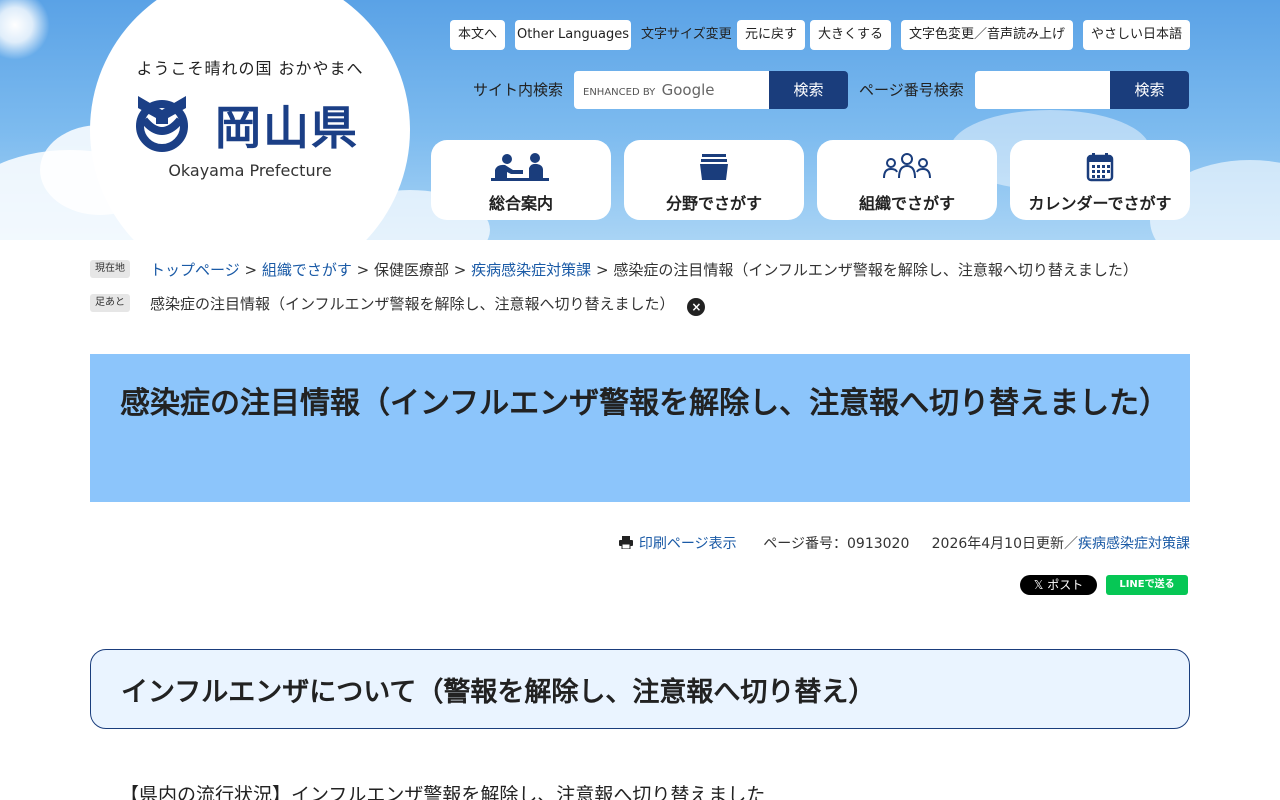 This screenshot has height=800, width=1280. Describe the element at coordinates (907, 180) in the screenshot. I see `nav-search-by-organization: 組織でさがす` at that location.